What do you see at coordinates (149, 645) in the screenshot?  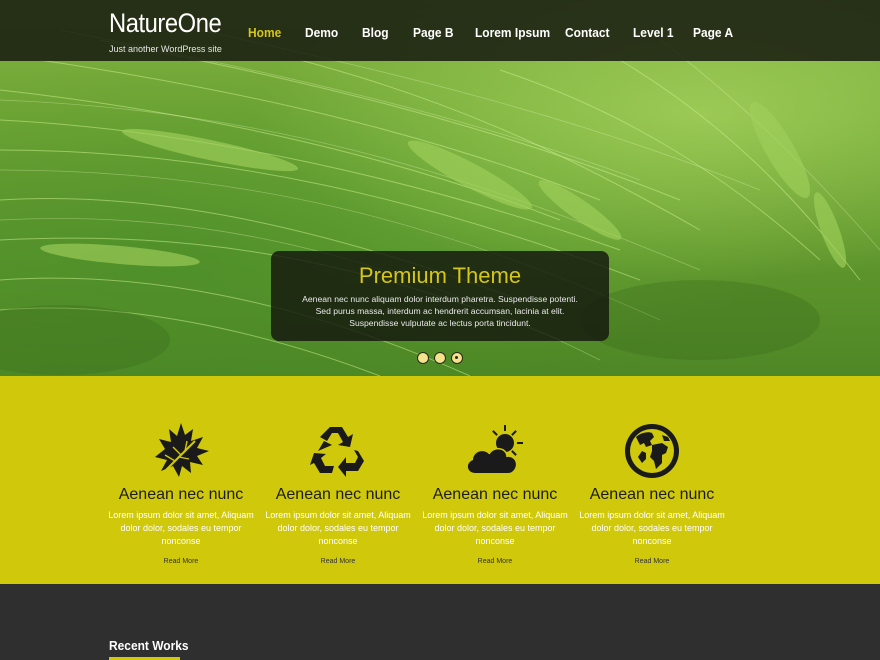 I see `section-heading: Recent Works` at bounding box center [149, 645].